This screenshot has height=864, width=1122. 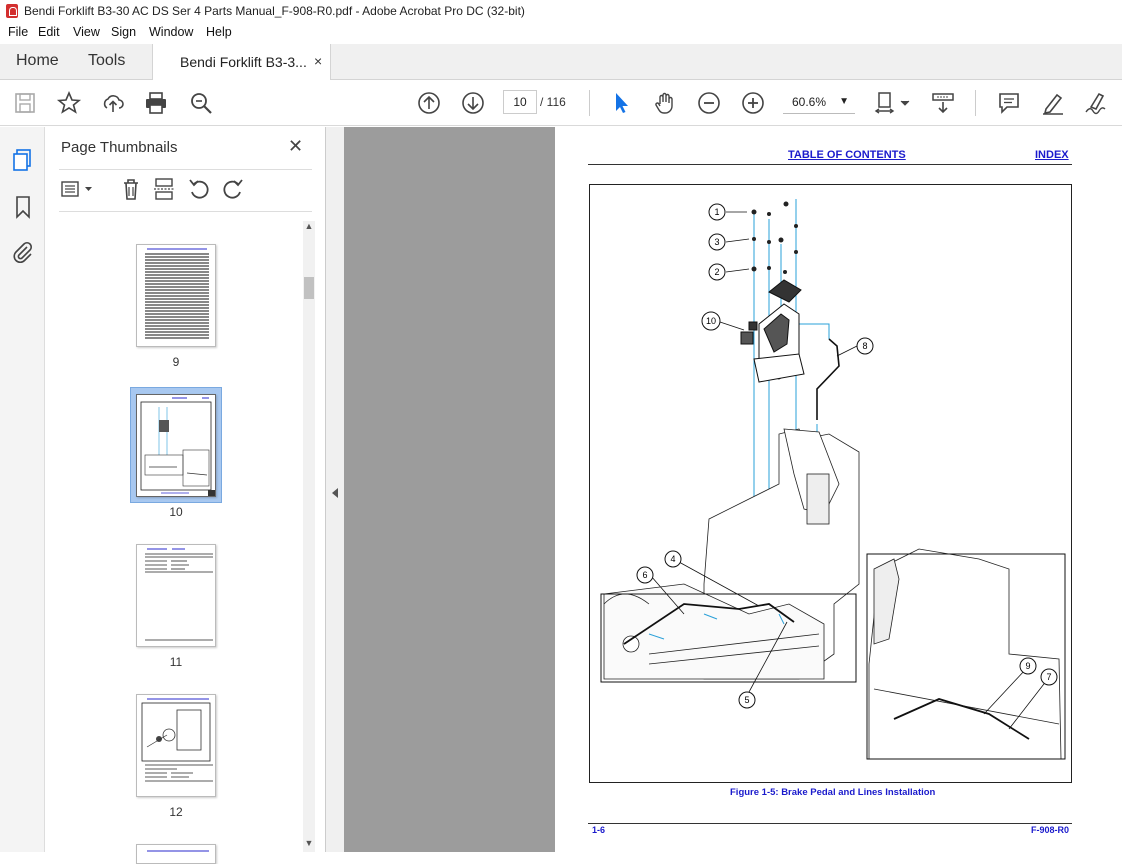 I want to click on scroll-mode-icon, so click(x=943, y=103).